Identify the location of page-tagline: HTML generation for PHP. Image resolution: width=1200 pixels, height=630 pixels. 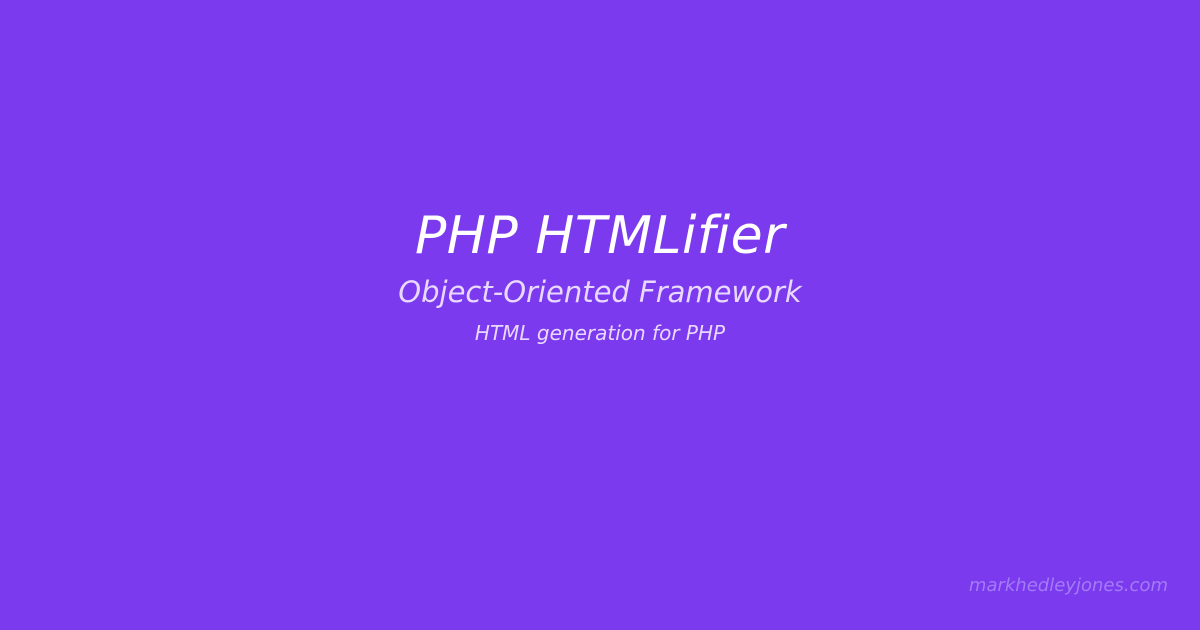
(600, 333).